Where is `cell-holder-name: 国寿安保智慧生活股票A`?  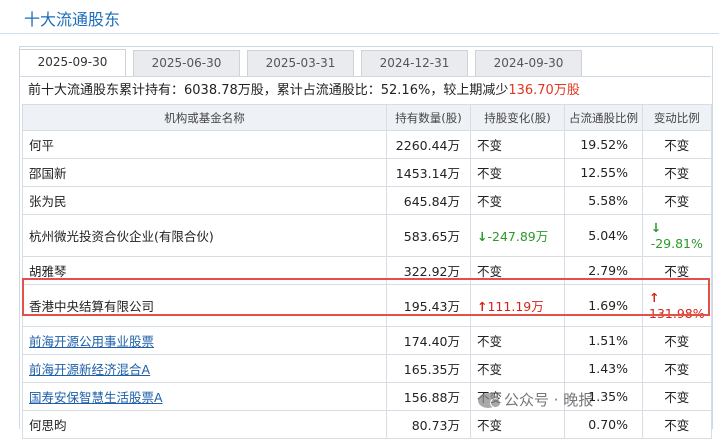
cell-holder-name: 国寿安保智慧生活股票A is located at coordinates (204, 396).